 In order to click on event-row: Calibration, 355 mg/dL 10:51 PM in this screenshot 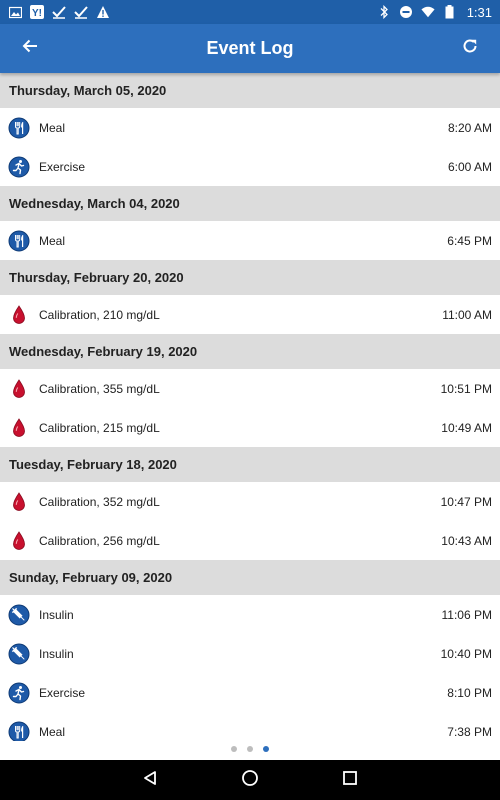, I will do `click(250, 388)`.